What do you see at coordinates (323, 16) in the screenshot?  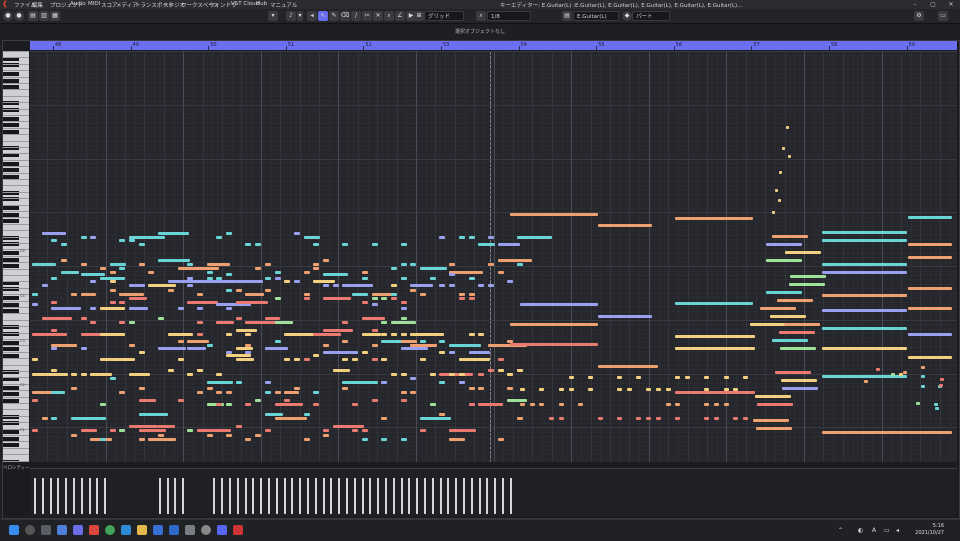 I see `object-selection-tool-icon: ↖` at bounding box center [323, 16].